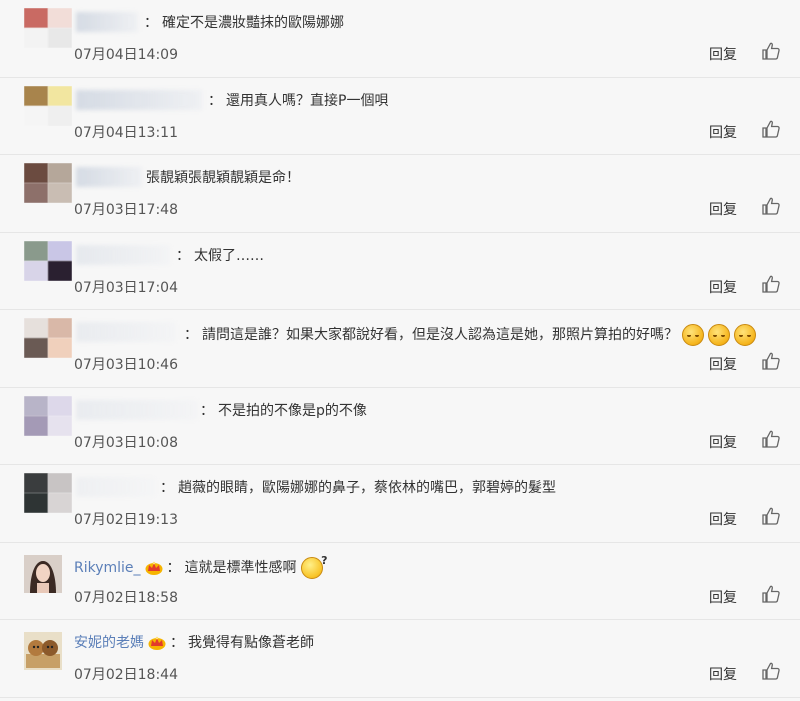 This screenshot has height=701, width=800. Describe the element at coordinates (400, 39) in the screenshot. I see `comment-item: ： 確定不是濃妝豔抹的歐陽娜娜 07月04日14:09 回复` at that location.